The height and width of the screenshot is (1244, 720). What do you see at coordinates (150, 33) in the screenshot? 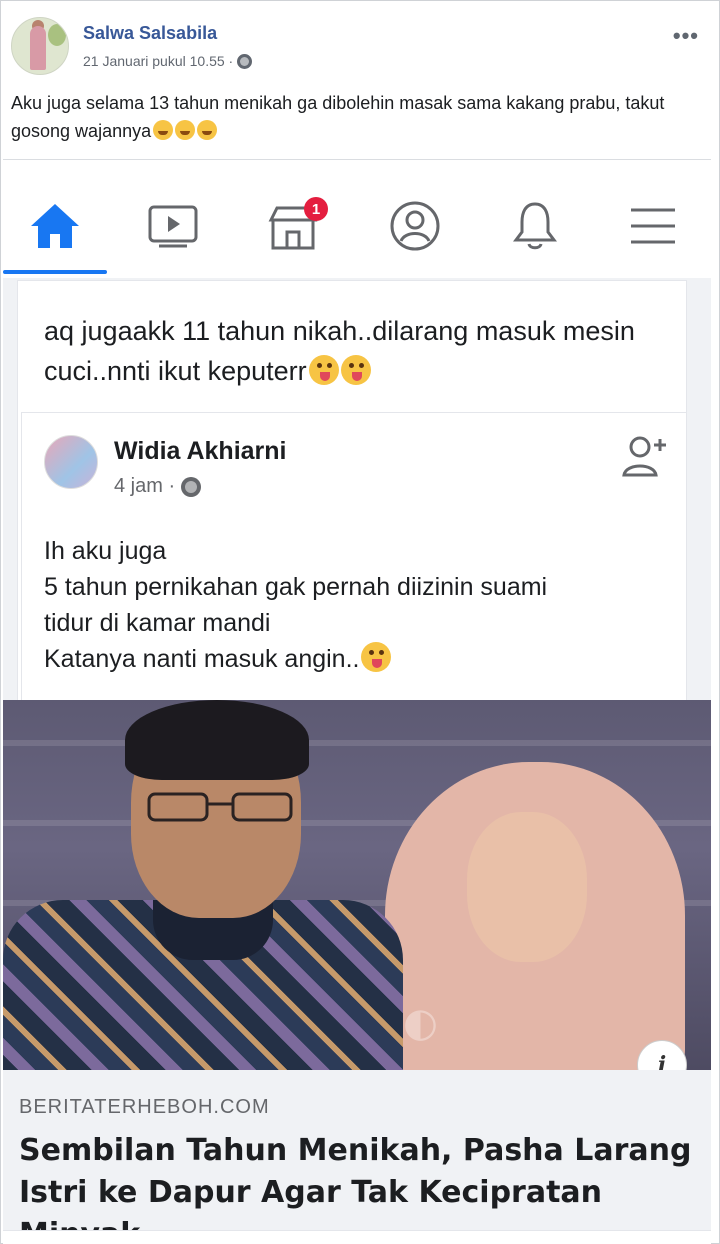
I see `author-name: Salwa Salsabila` at bounding box center [150, 33].